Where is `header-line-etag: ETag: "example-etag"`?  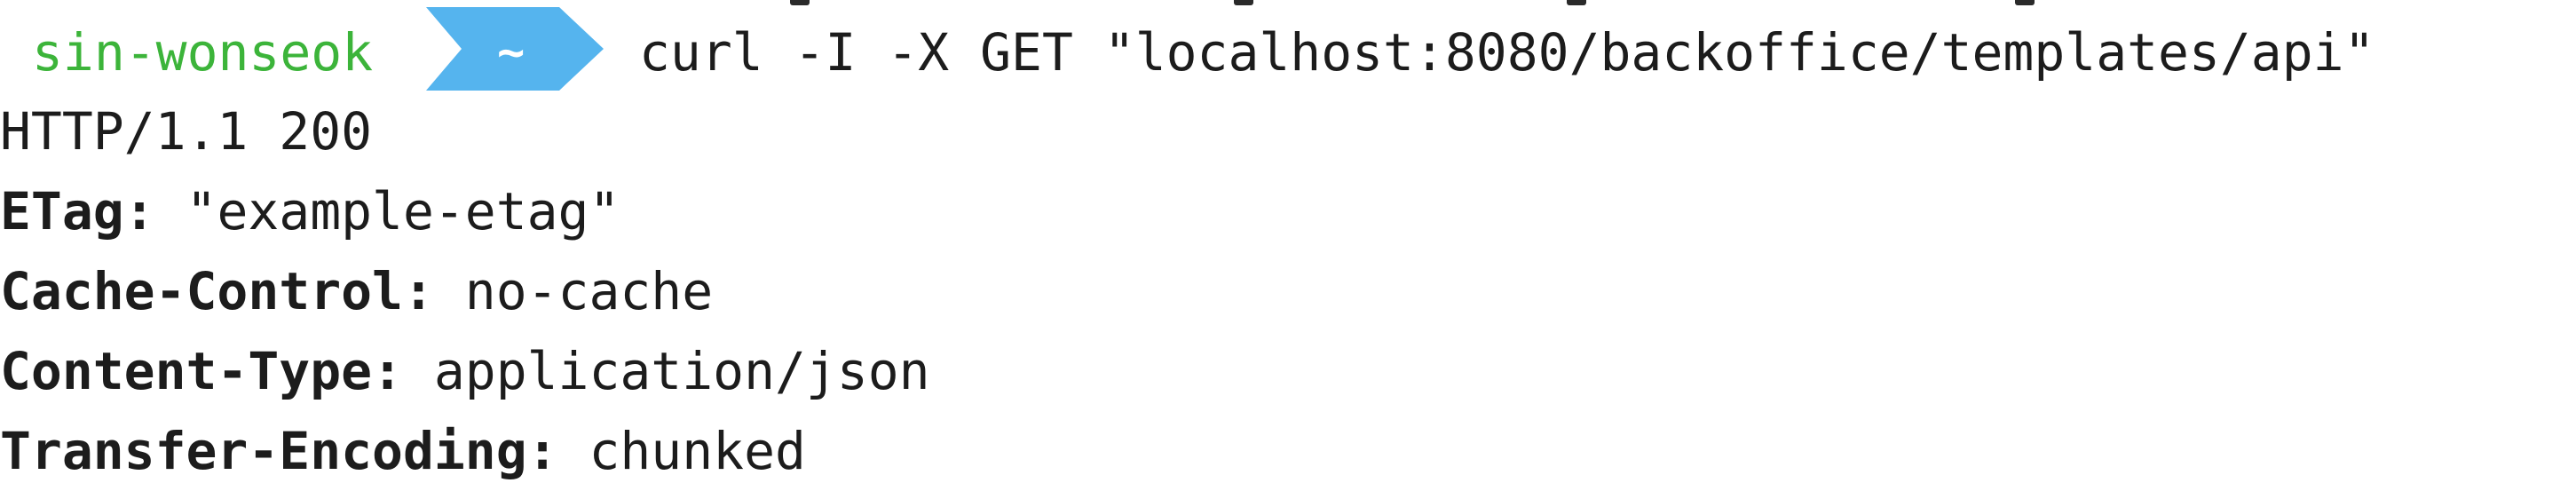
header-line-etag: ETag: "example-etag" is located at coordinates (310, 211).